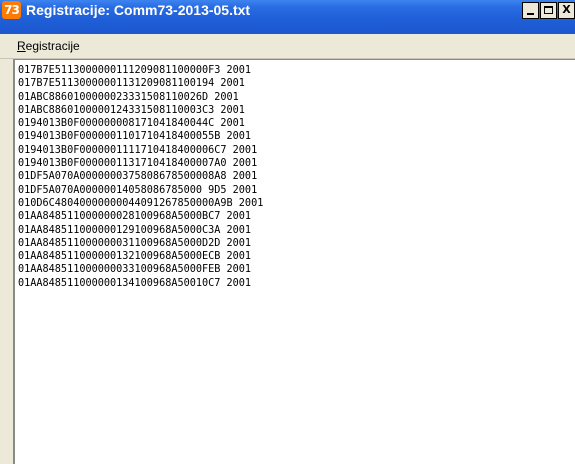 The width and height of the screenshot is (575, 464). I want to click on record-line: 01AA848511000000134100968A50010C7 2001, so click(135, 283).